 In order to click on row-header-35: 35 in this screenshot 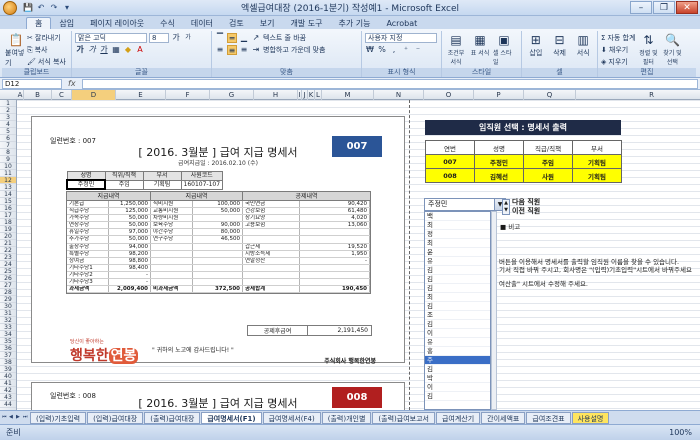, I will do `click(8, 341)`.